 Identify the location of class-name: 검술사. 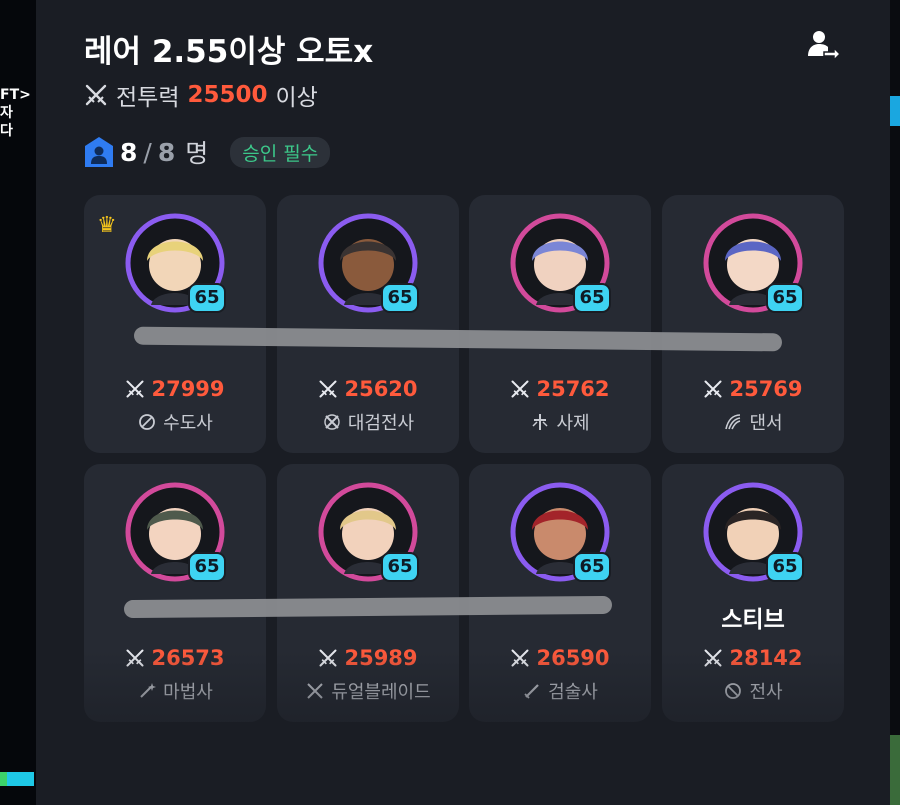
(573, 692).